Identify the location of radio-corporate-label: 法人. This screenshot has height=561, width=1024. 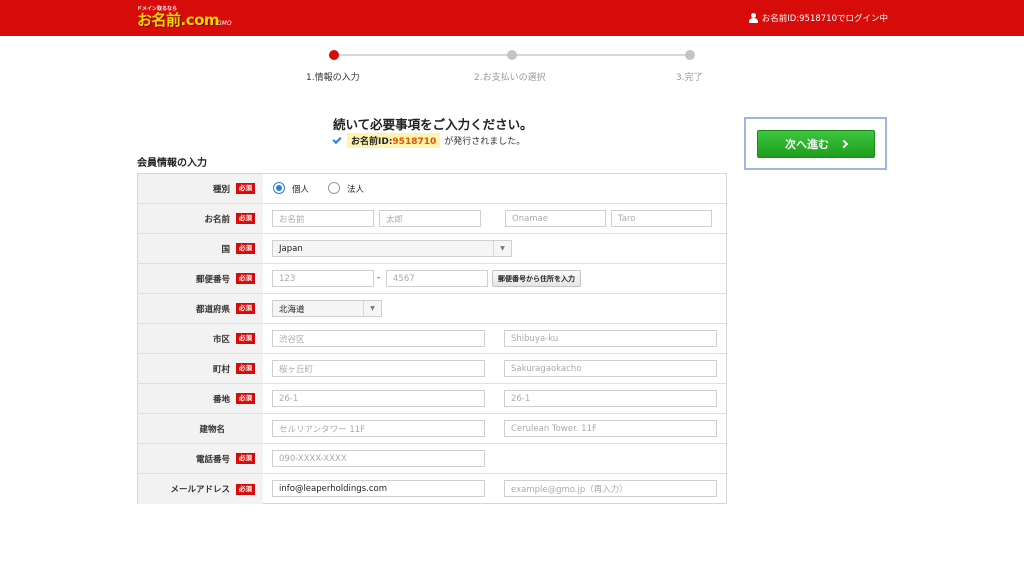
(355, 189).